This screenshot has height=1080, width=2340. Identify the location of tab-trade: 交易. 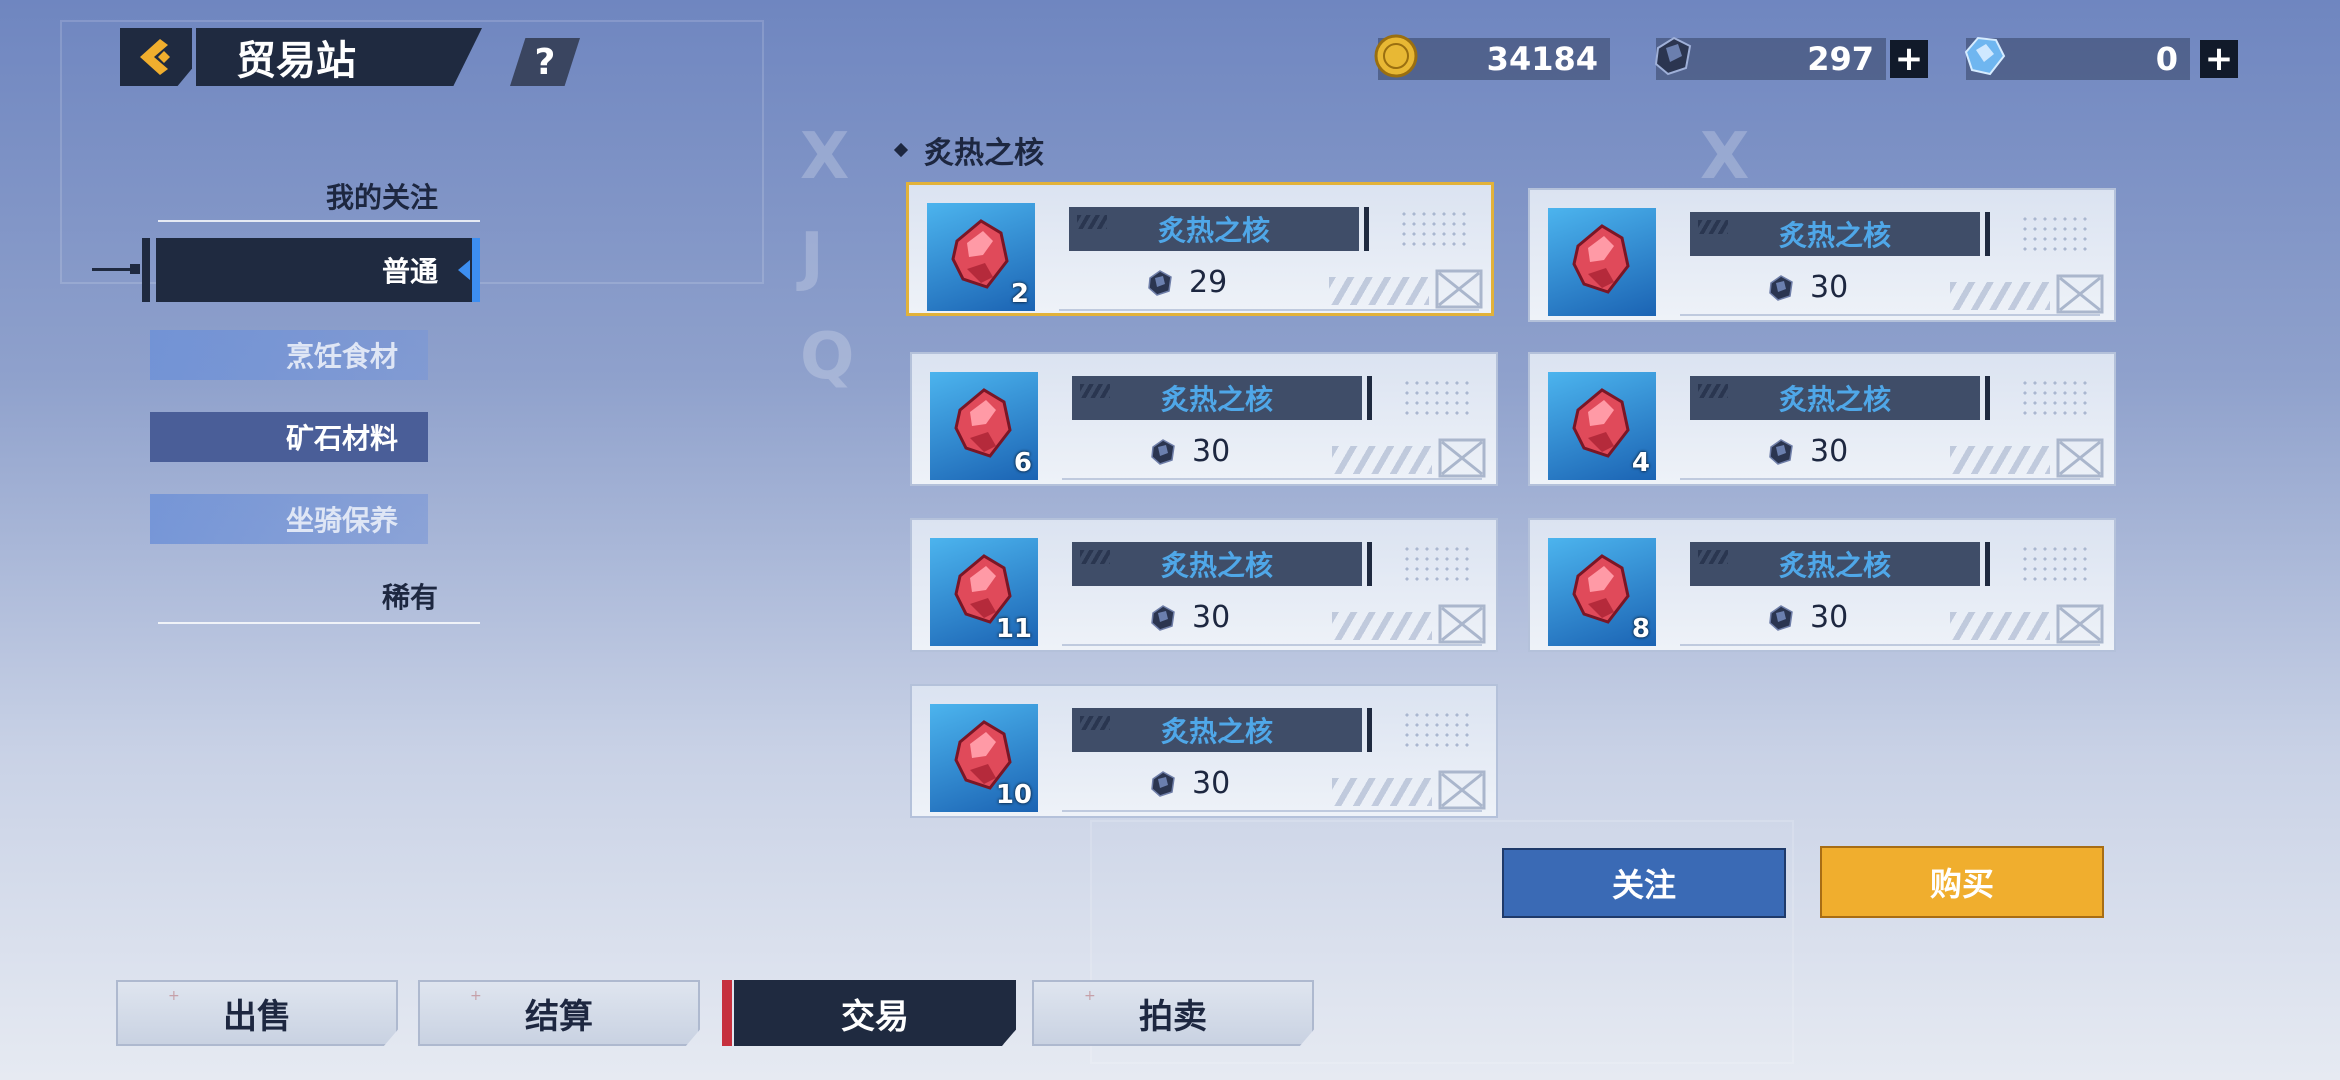
(875, 1013).